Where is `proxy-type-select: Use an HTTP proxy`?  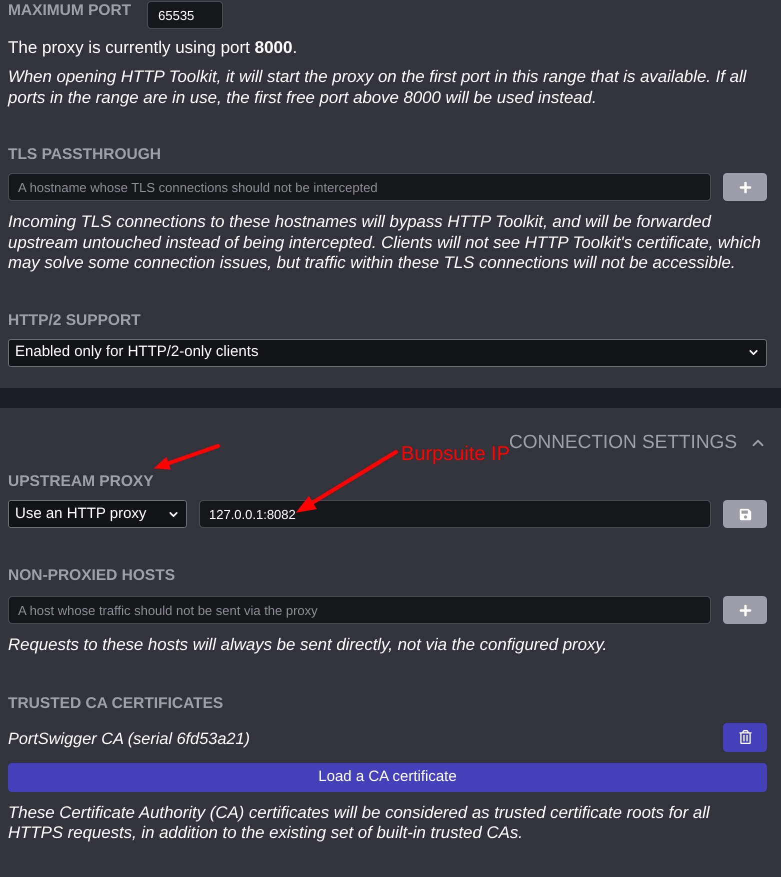
proxy-type-select: Use an HTTP proxy is located at coordinates (97, 514).